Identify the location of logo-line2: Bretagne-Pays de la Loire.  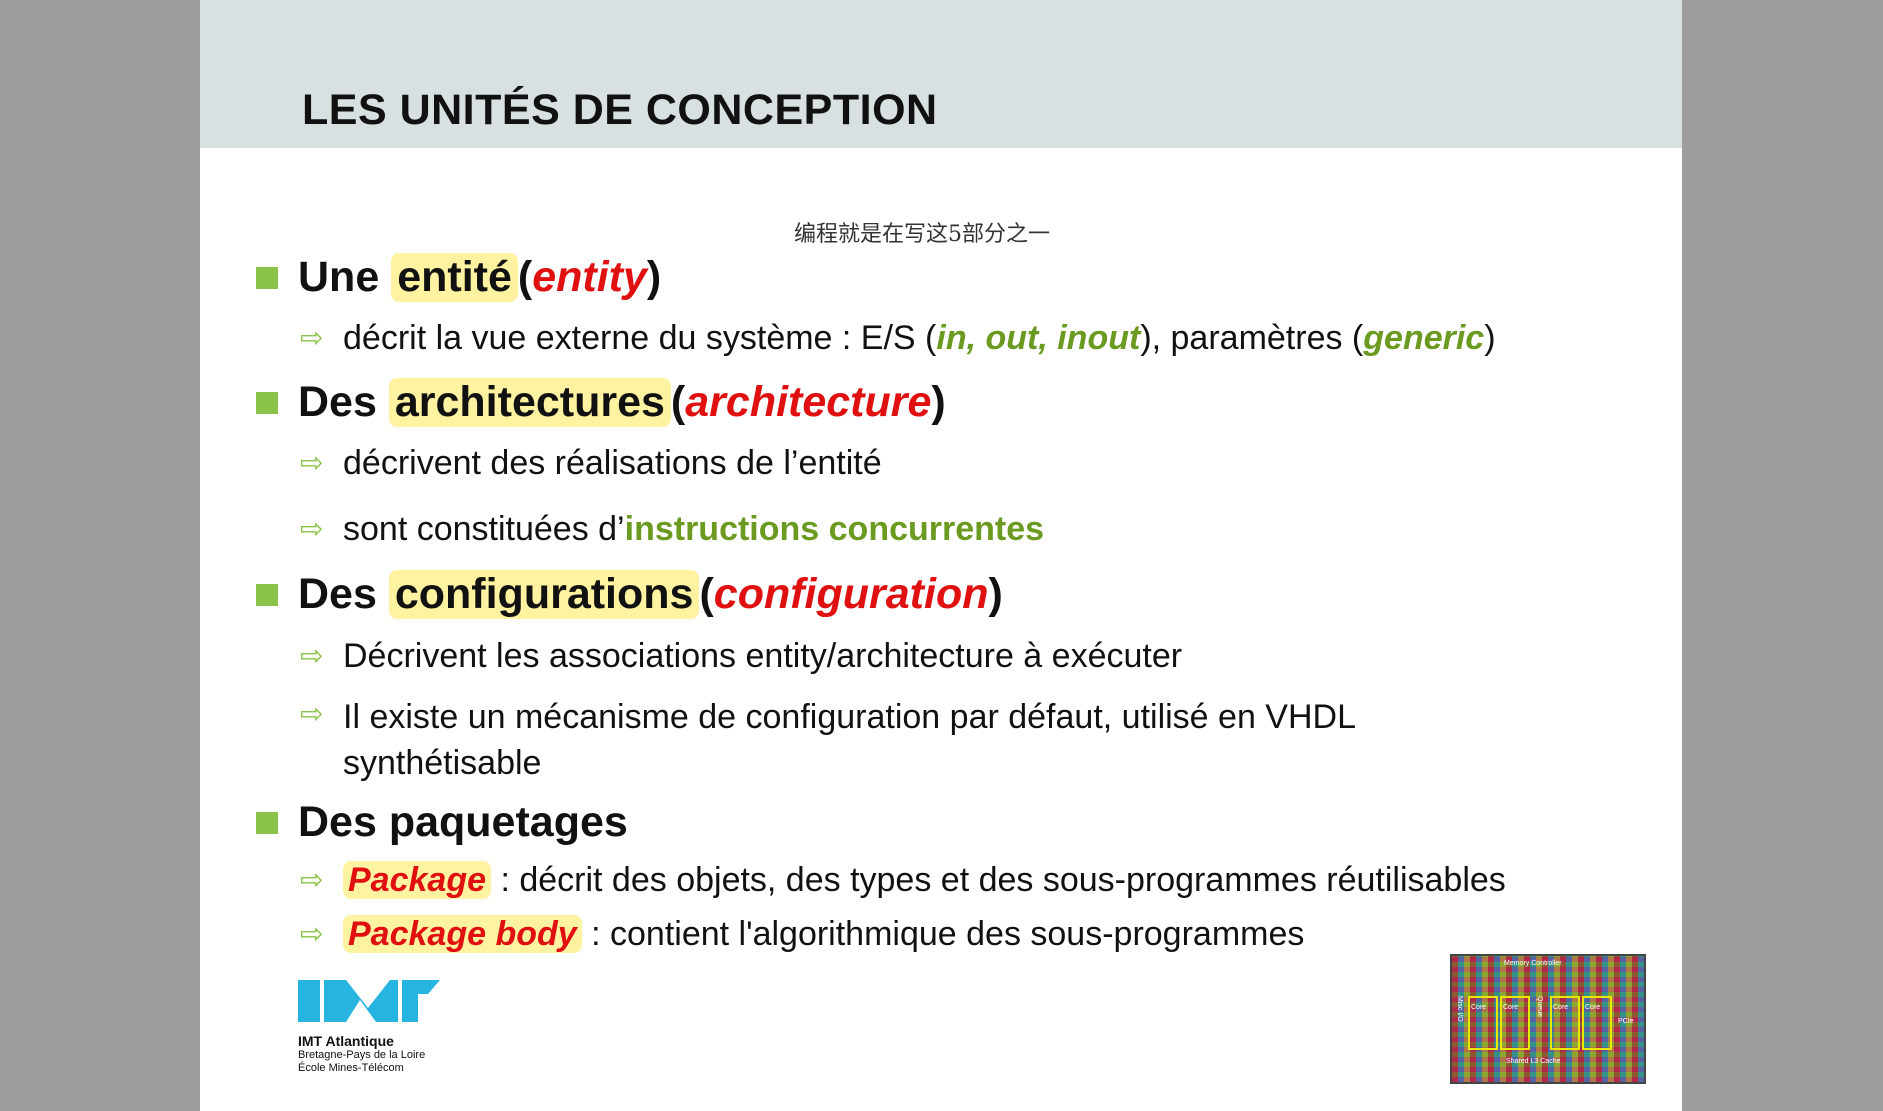
(362, 1055).